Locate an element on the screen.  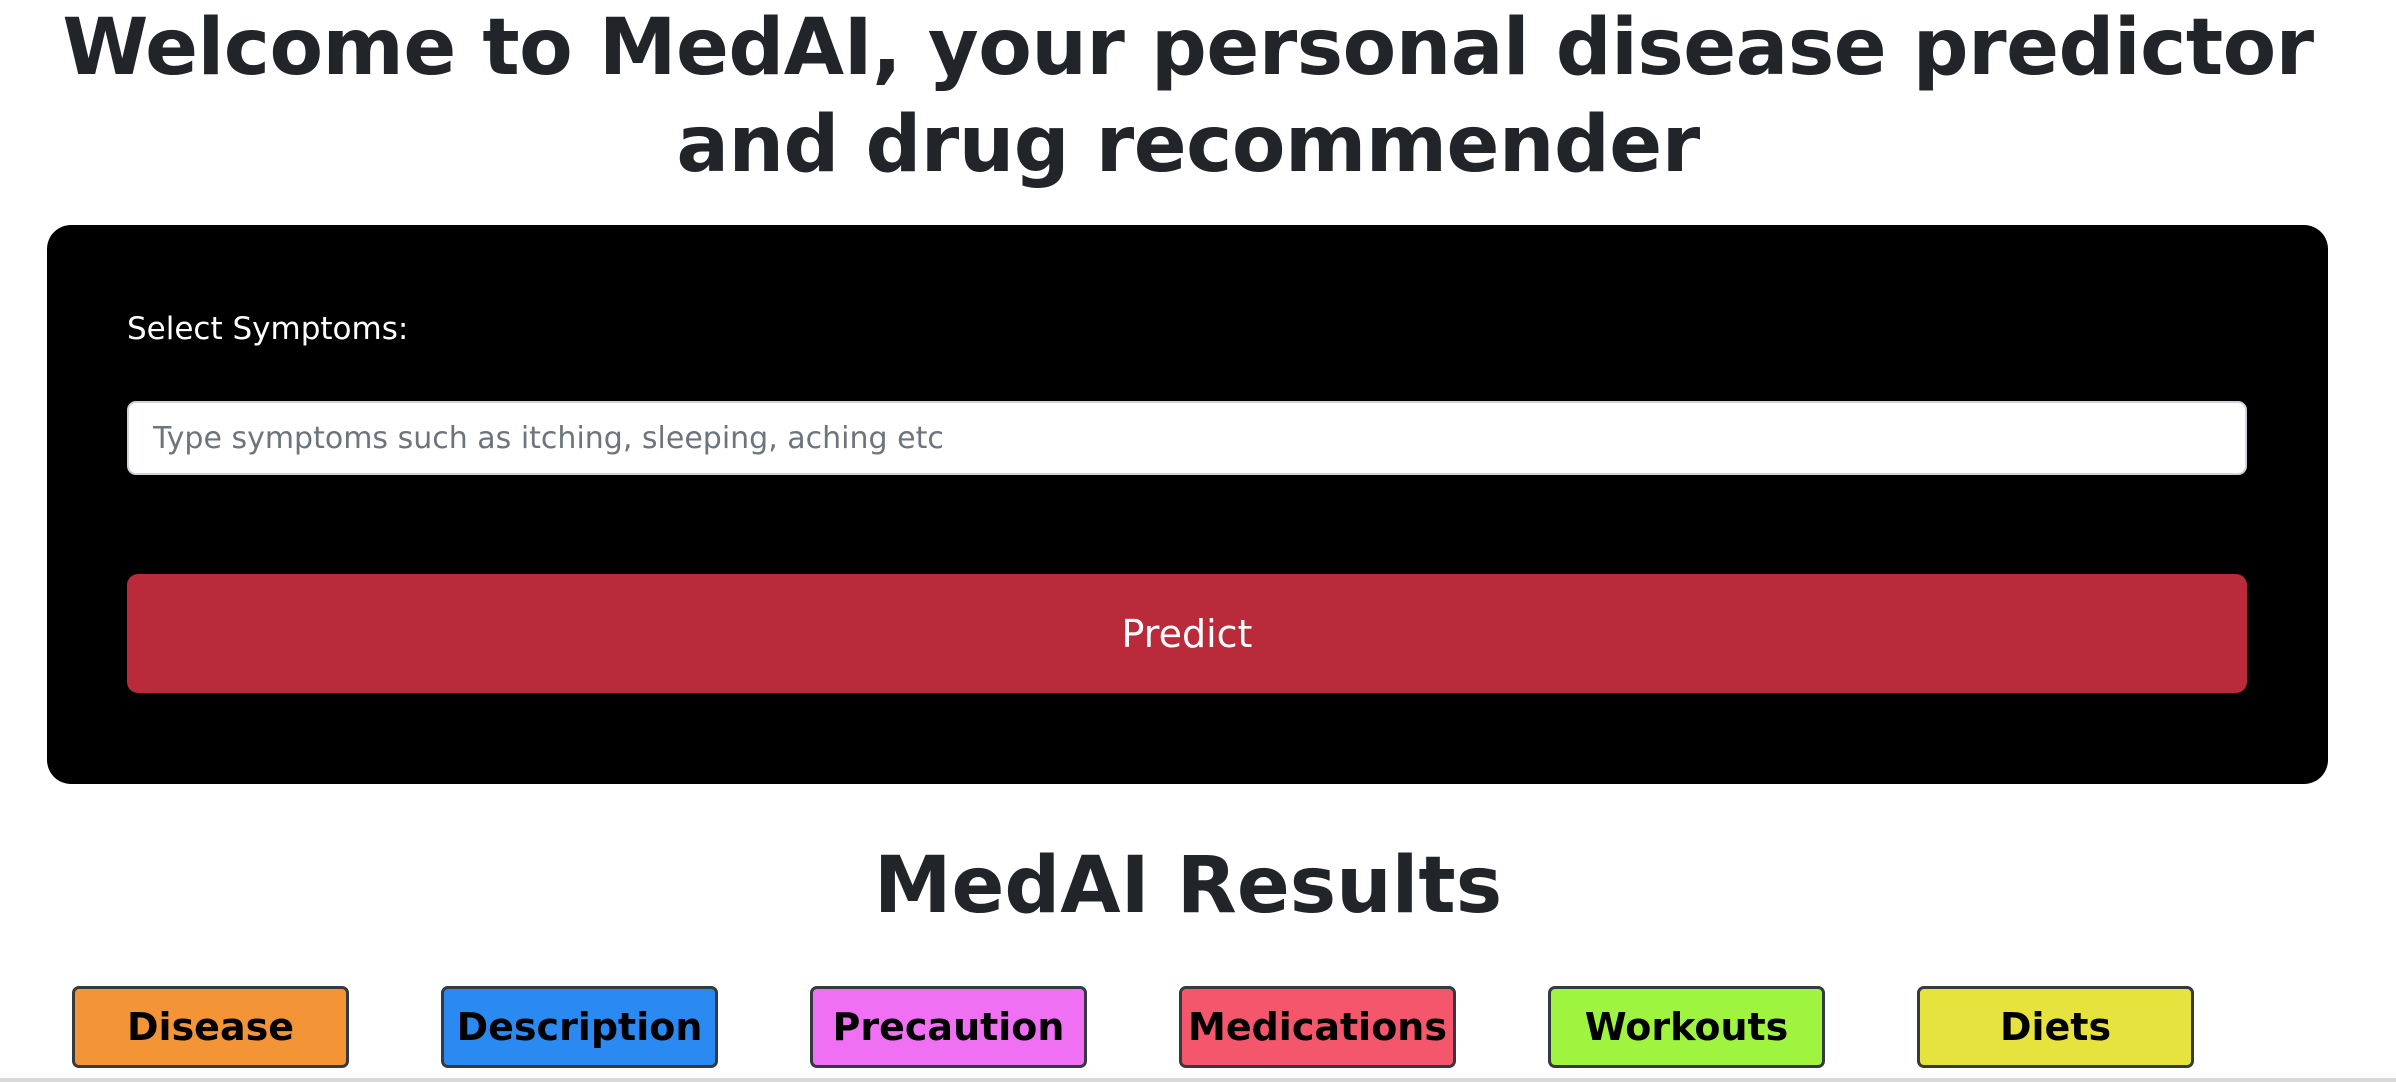
medications-button: Medications is located at coordinates (1317, 1027).